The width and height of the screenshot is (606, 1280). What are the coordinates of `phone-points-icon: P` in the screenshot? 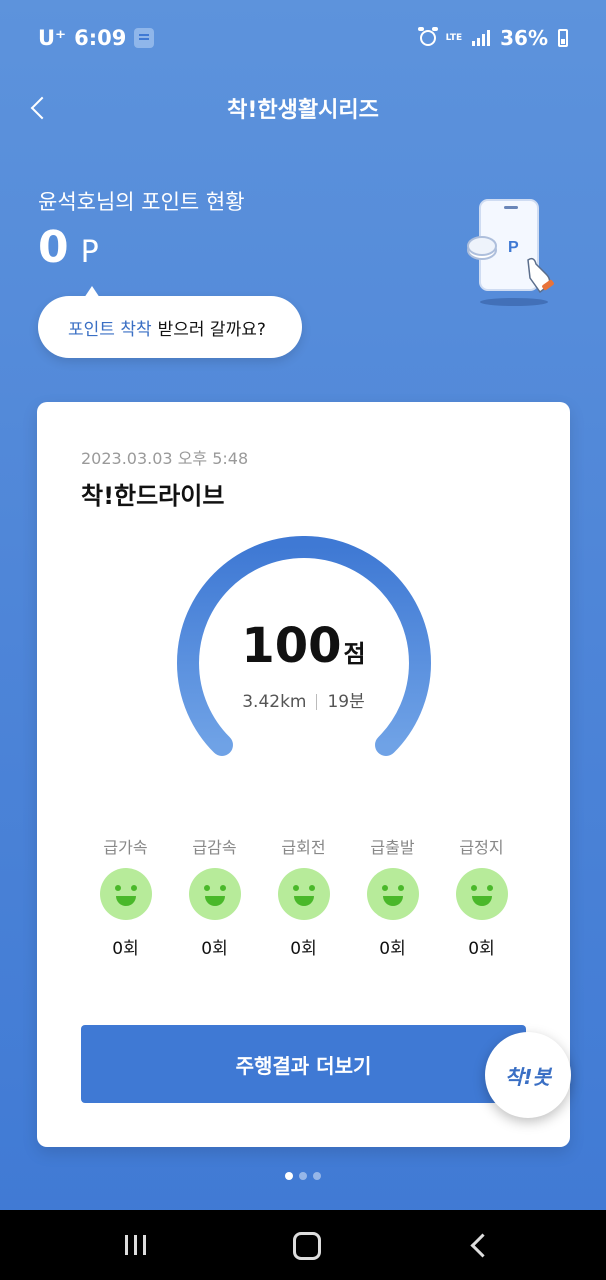 It's located at (510, 252).